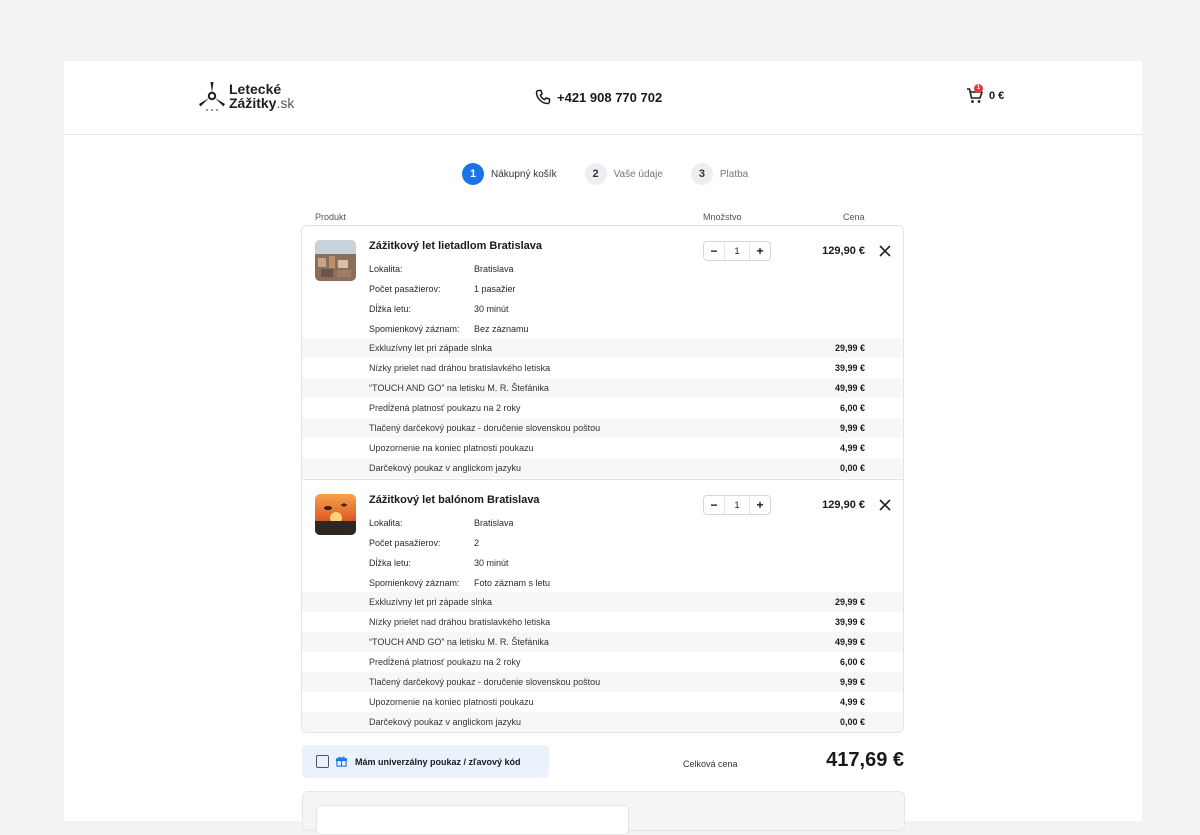 Image resolution: width=1200 pixels, height=835 pixels. I want to click on total-value: 417,69 €, so click(865, 760).